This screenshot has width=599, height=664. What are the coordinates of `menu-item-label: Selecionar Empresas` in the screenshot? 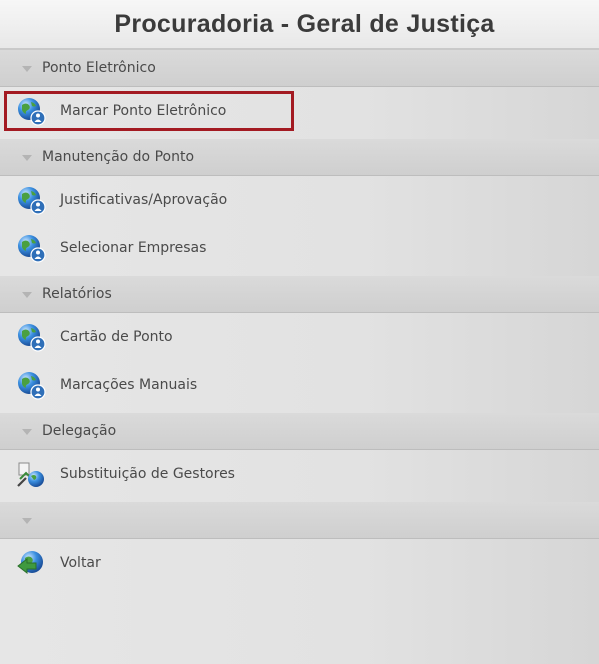 It's located at (133, 248).